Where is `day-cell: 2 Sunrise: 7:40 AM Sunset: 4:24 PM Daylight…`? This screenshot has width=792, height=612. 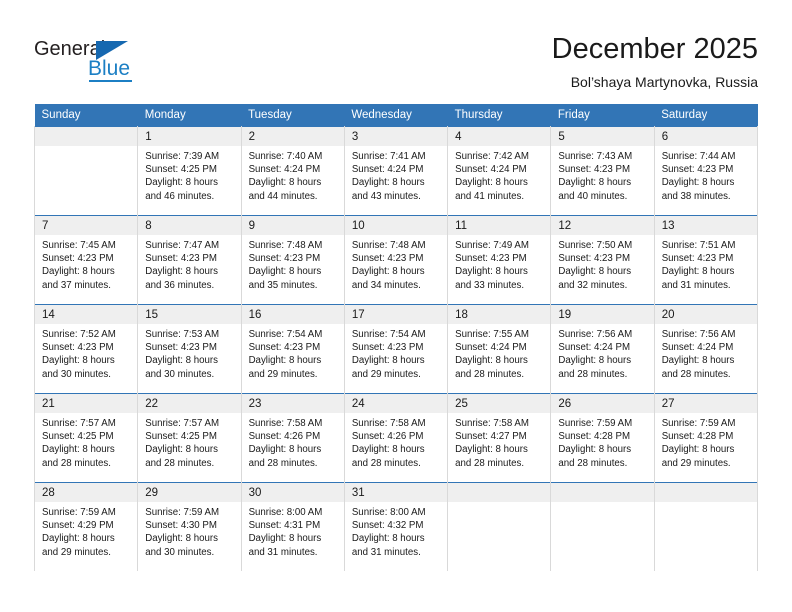 day-cell: 2 Sunrise: 7:40 AM Sunset: 4:24 PM Daylight… is located at coordinates (292, 171).